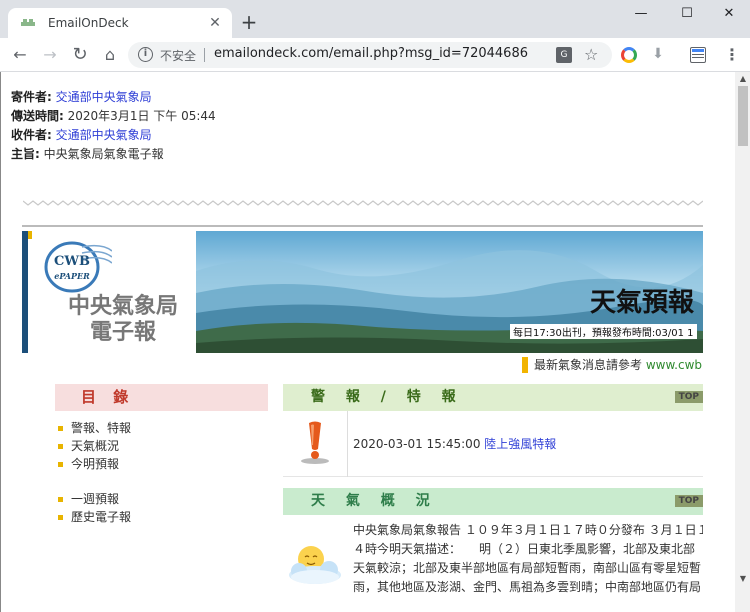 Image resolution: width=750 pixels, height=612 pixels. I want to click on subject-value: 中央氣象局氣象電子報, so click(103, 154).